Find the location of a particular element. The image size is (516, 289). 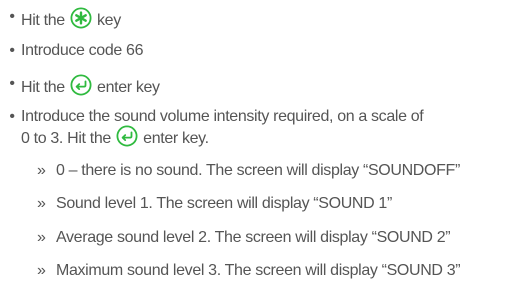

step-1-before: Hit the is located at coordinates (43, 20).